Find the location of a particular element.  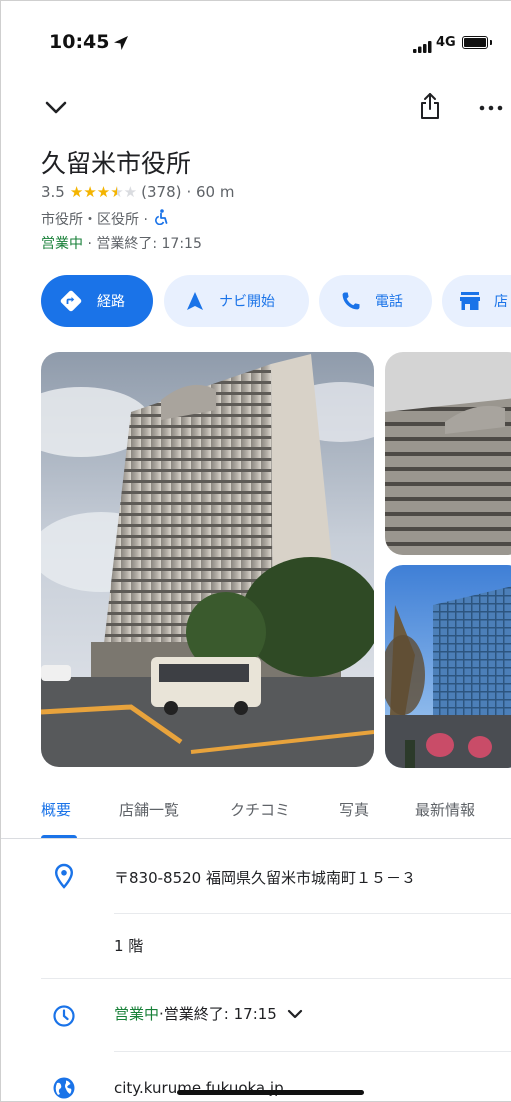

location-arrow-icon is located at coordinates (121, 45).